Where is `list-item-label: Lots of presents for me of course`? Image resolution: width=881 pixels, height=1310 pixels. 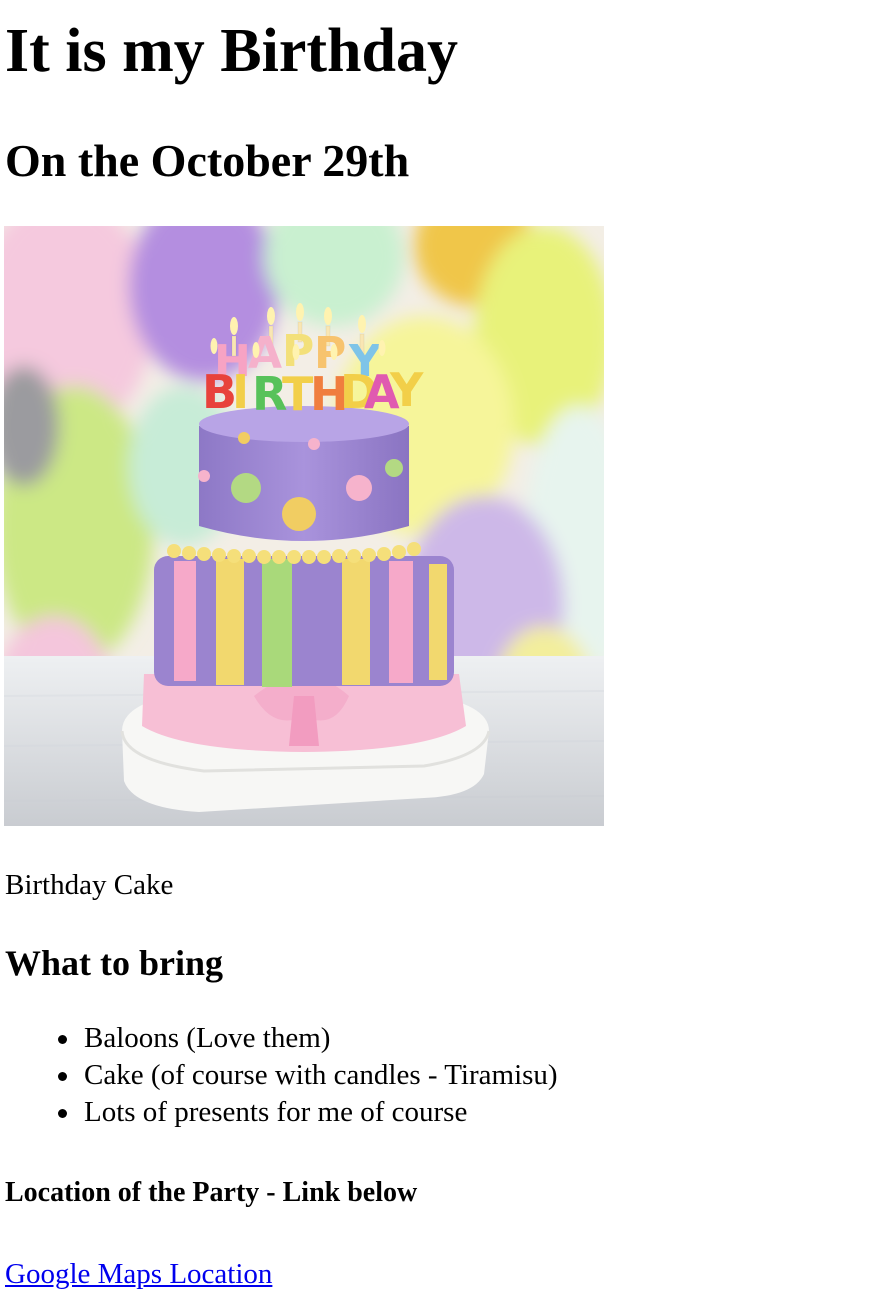 list-item-label: Lots of presents for me of course is located at coordinates (276, 1112).